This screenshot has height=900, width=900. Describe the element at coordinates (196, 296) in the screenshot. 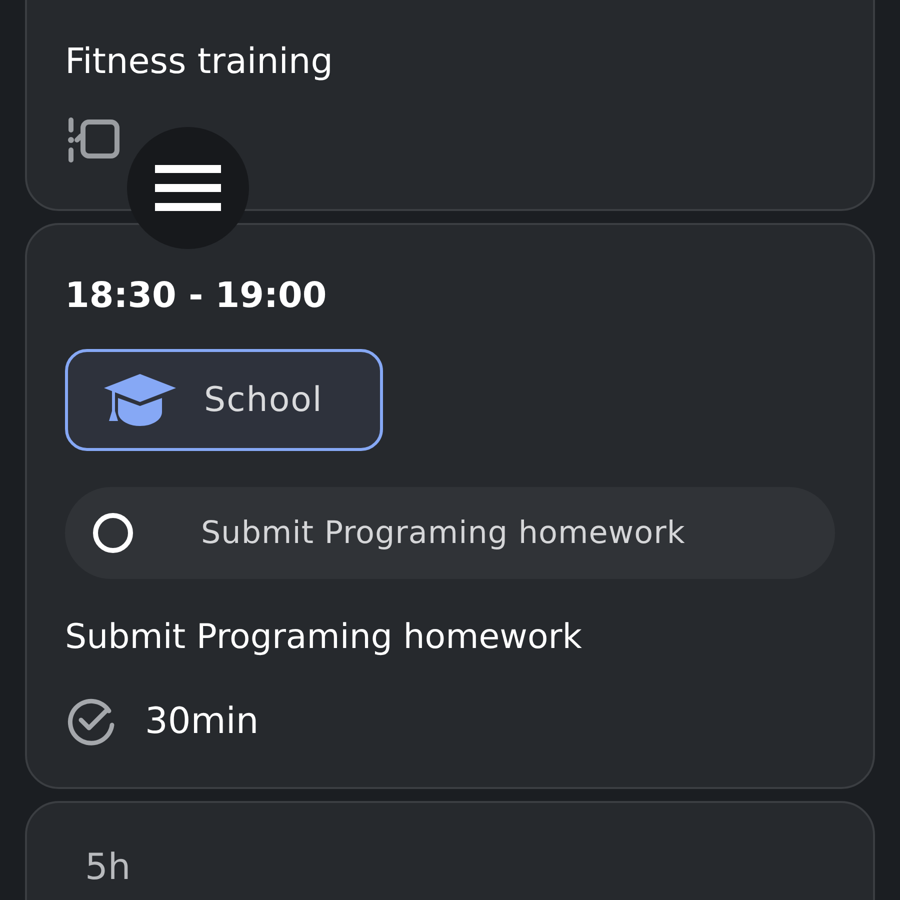

I see `event-time: 18:30 - 19:00` at that location.